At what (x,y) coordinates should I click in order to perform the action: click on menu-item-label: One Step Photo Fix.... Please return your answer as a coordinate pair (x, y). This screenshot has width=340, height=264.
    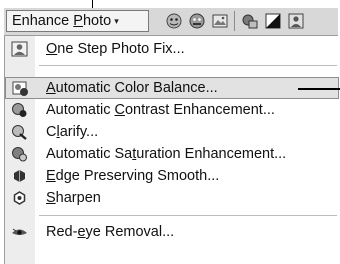
    Looking at the image, I should click on (115, 49).